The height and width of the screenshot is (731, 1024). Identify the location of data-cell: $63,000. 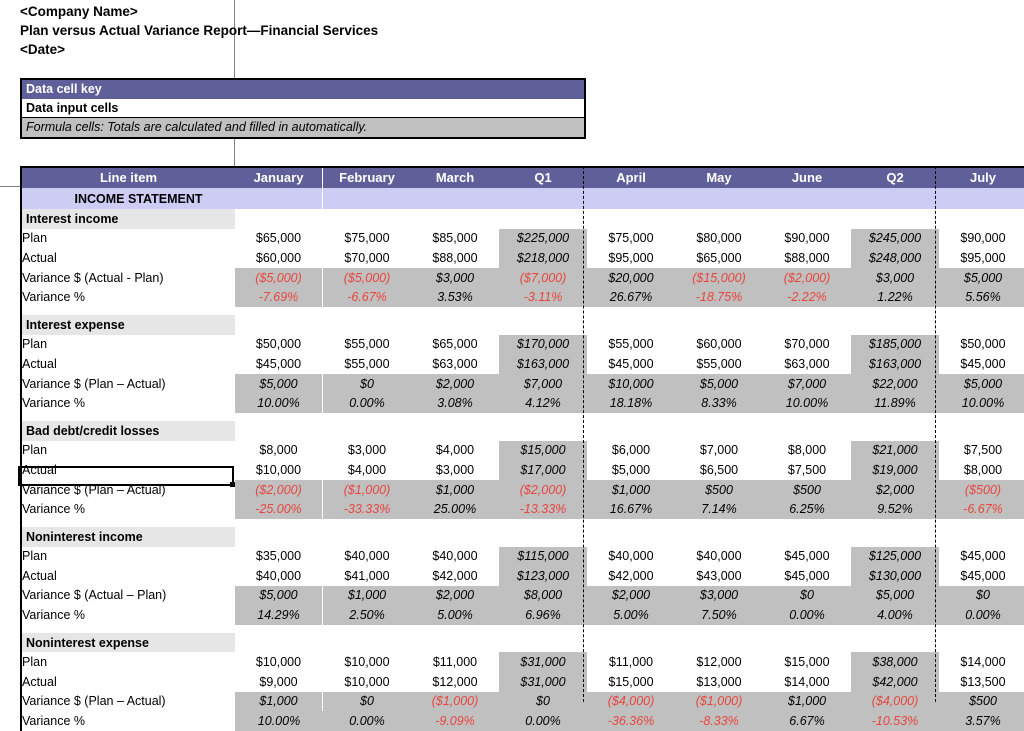
(807, 364).